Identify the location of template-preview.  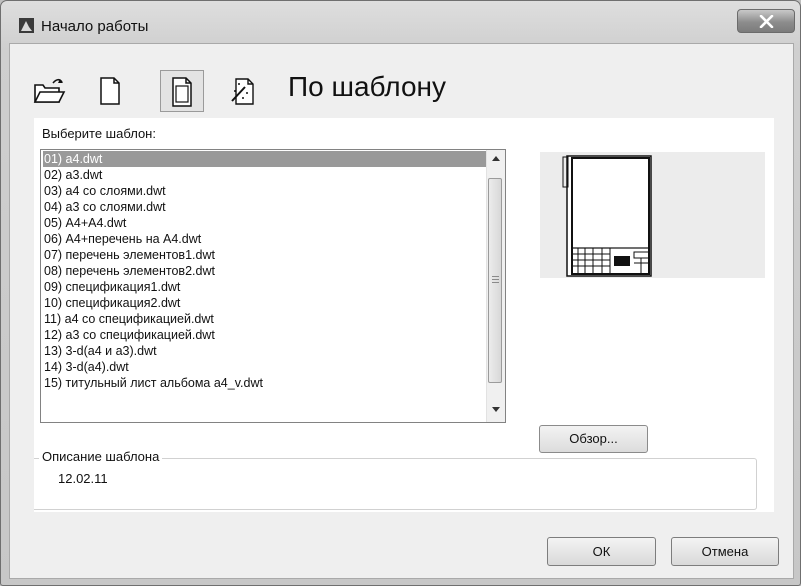
(652, 215).